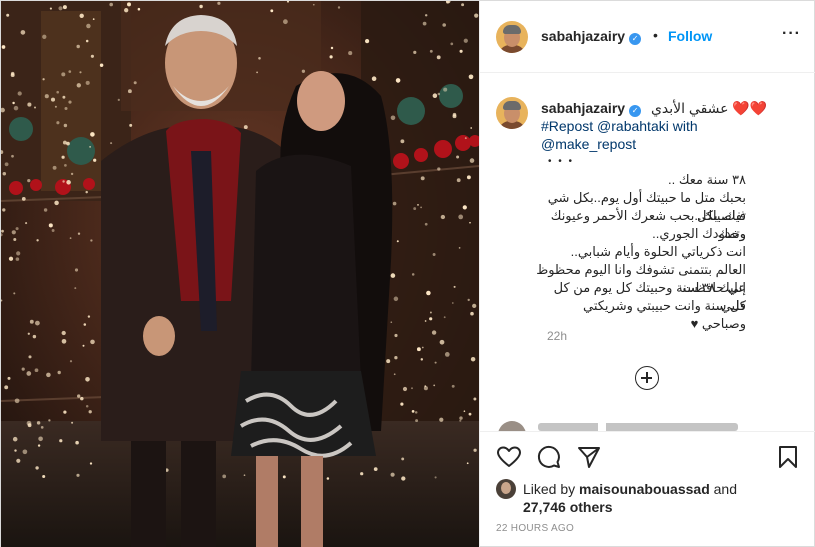 The image size is (815, 547). What do you see at coordinates (647, 37) in the screenshot?
I see `post-header: sabahjazairy ✓ • Follow ···` at bounding box center [647, 37].